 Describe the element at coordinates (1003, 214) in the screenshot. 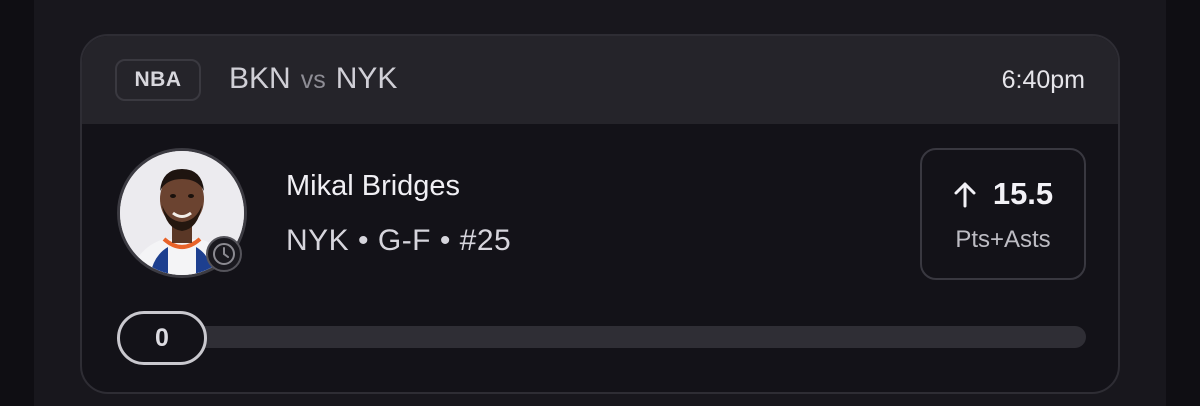

I see `prop-line-button: 15.5 Pts+Asts` at that location.